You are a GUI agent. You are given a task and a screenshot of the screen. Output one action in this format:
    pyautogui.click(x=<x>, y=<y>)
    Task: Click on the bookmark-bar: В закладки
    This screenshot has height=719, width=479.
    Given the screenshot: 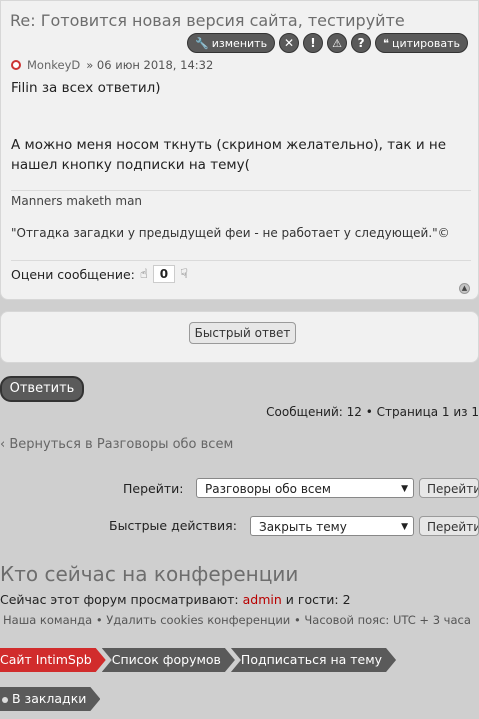 What is the action you would take?
    pyautogui.click(x=48, y=699)
    